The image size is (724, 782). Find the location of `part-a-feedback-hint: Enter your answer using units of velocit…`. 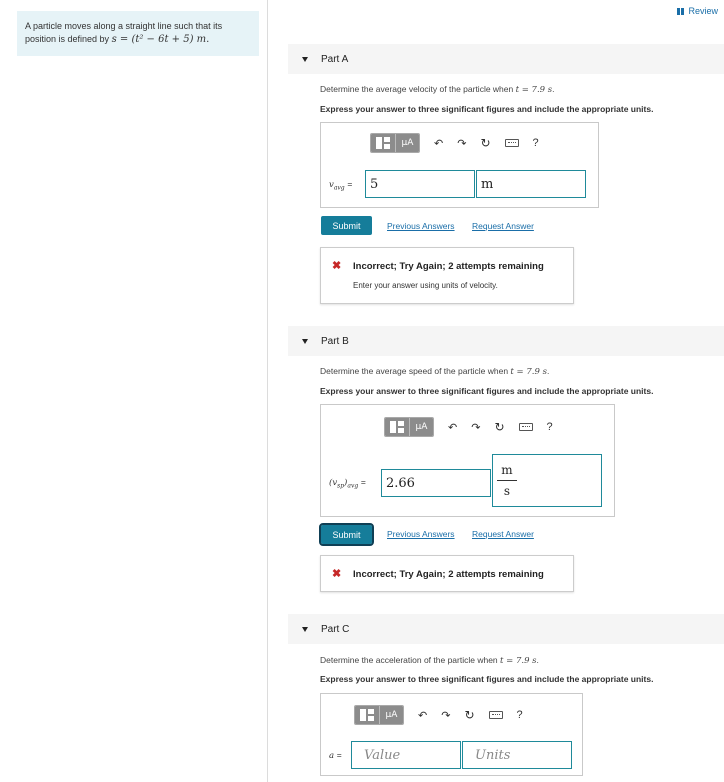

part-a-feedback-hint: Enter your answer using units of velocit… is located at coordinates (425, 285).